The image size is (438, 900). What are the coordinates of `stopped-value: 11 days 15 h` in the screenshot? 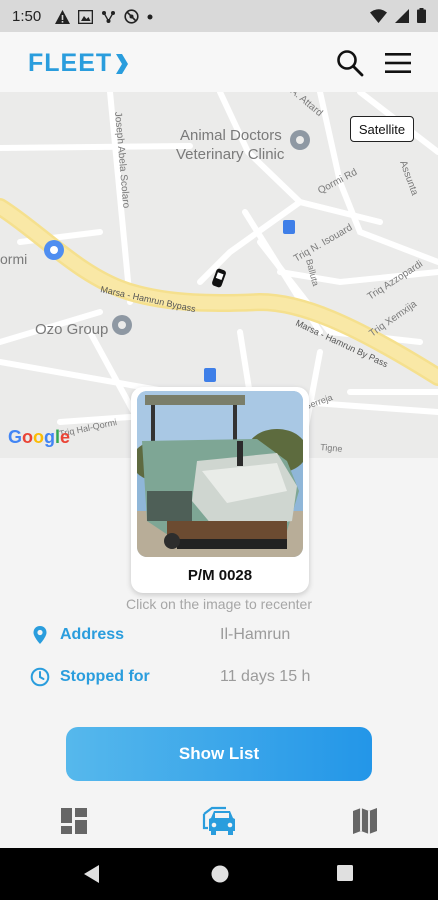 It's located at (265, 676).